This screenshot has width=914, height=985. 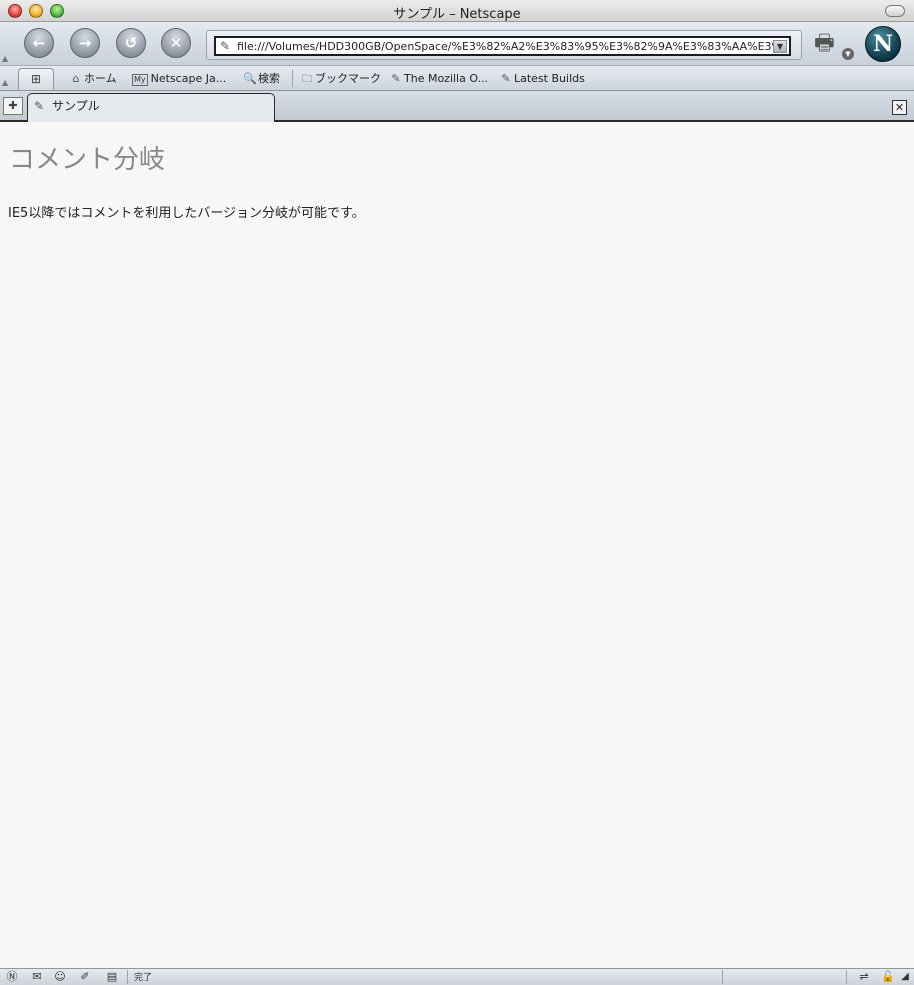 I want to click on online-status-icon: ⇌, so click(x=864, y=977).